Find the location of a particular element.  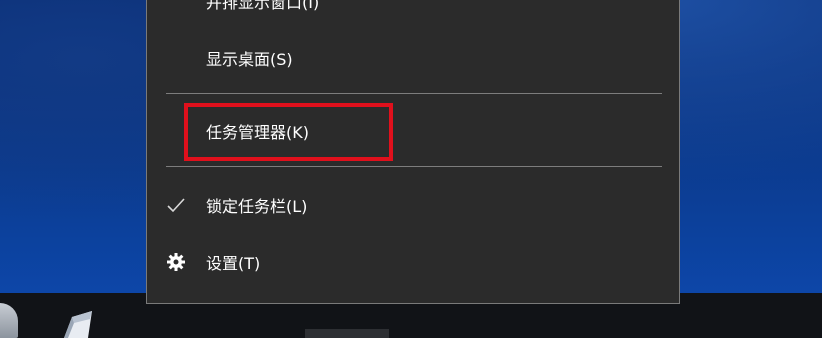

gear-icon is located at coordinates (176, 262).